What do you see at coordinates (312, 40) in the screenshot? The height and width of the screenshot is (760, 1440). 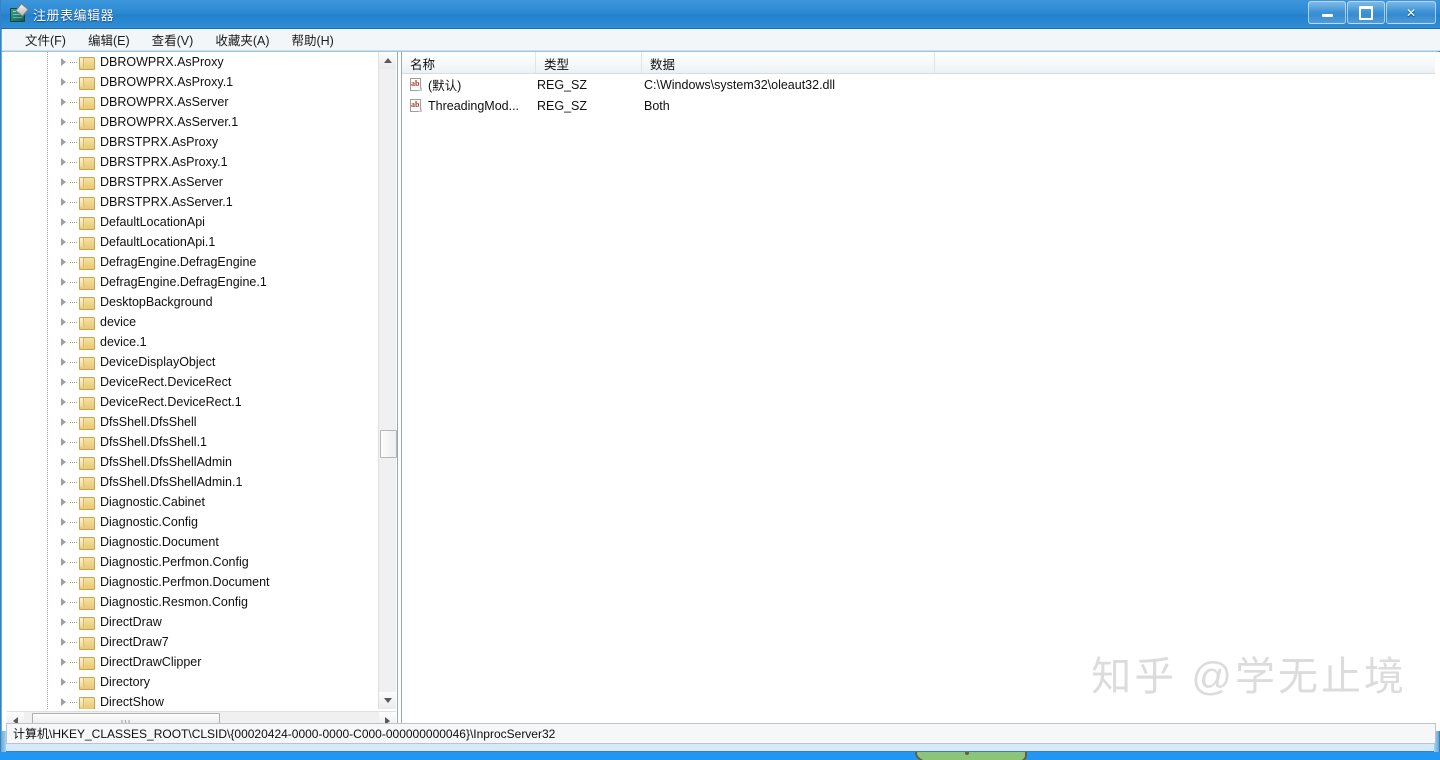 I see `menu-item-help: 帮助(H)` at bounding box center [312, 40].